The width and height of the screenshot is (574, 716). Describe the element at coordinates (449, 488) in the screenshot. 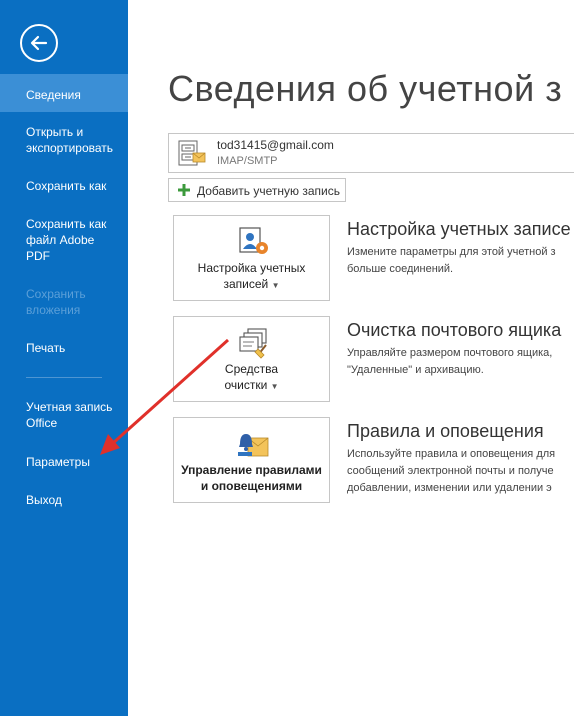

I see `section-description: добавлении, изменении или удалении э` at that location.